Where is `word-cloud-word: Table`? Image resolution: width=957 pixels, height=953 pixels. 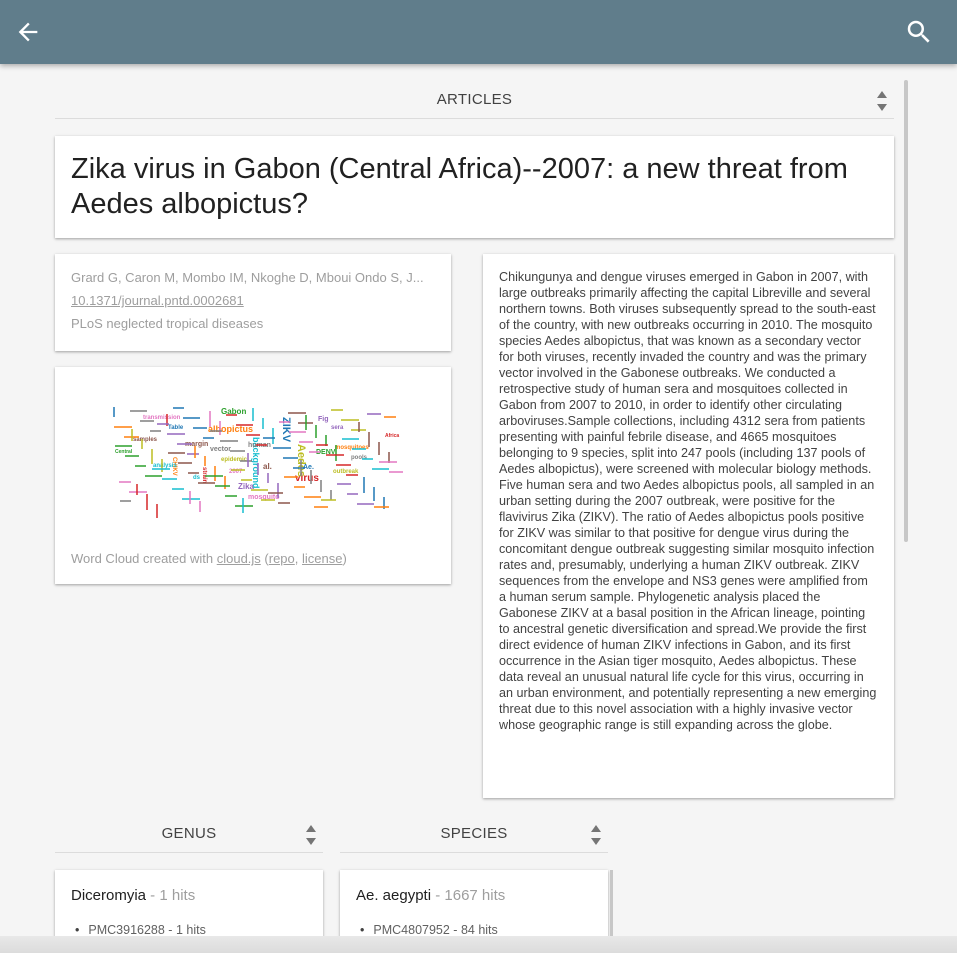
word-cloud-word: Table is located at coordinates (176, 428).